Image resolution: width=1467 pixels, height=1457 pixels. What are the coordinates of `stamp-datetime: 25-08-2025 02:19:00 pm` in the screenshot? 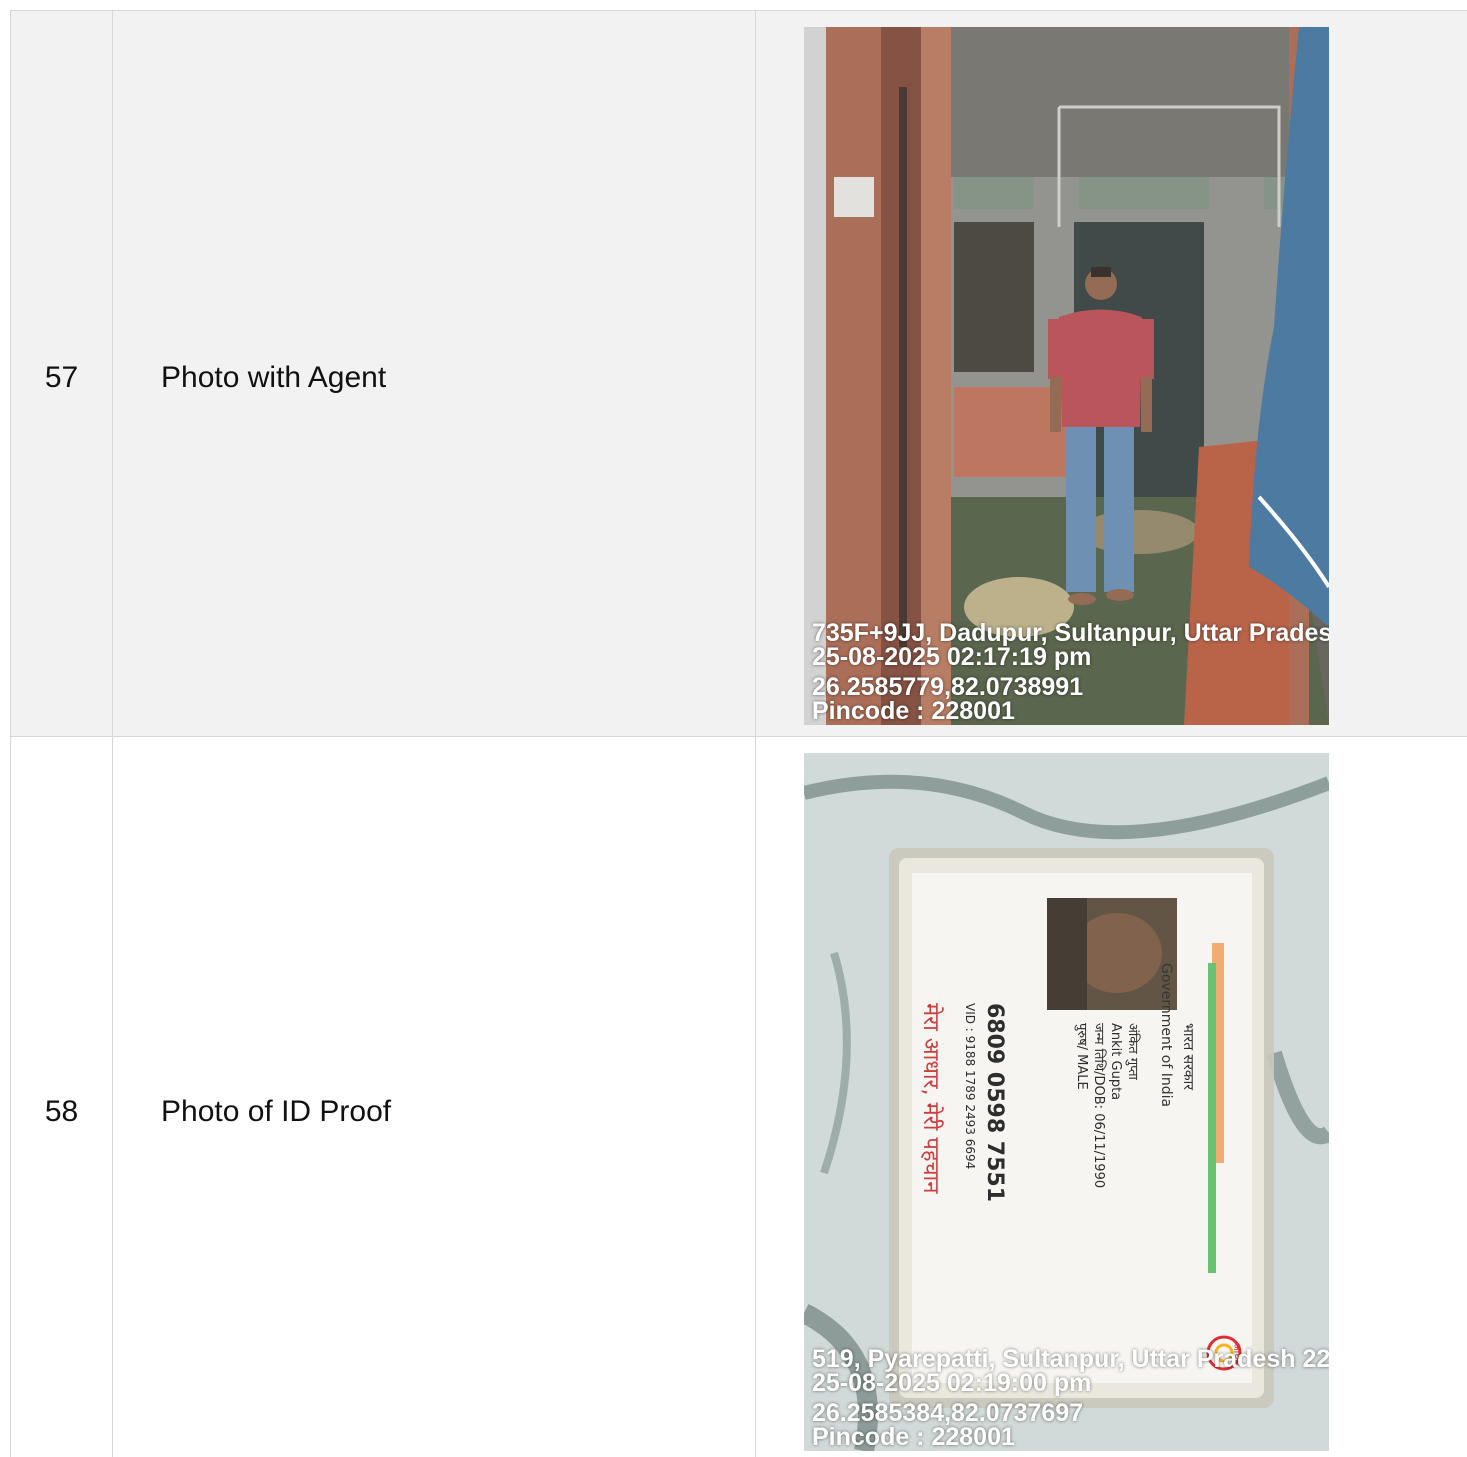 It's located at (952, 1383).